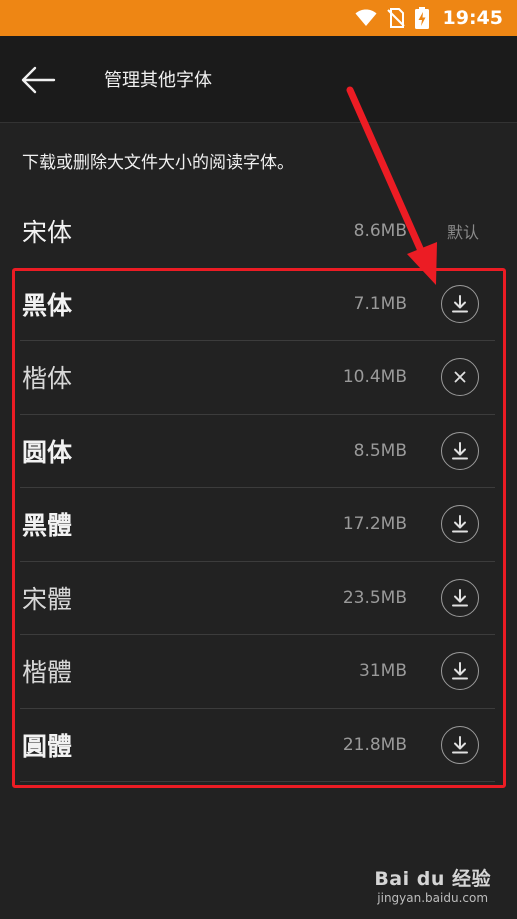 The height and width of the screenshot is (919, 517). What do you see at coordinates (257, 304) in the screenshot?
I see `font-row-heiti: 黑体 7.1MB` at bounding box center [257, 304].